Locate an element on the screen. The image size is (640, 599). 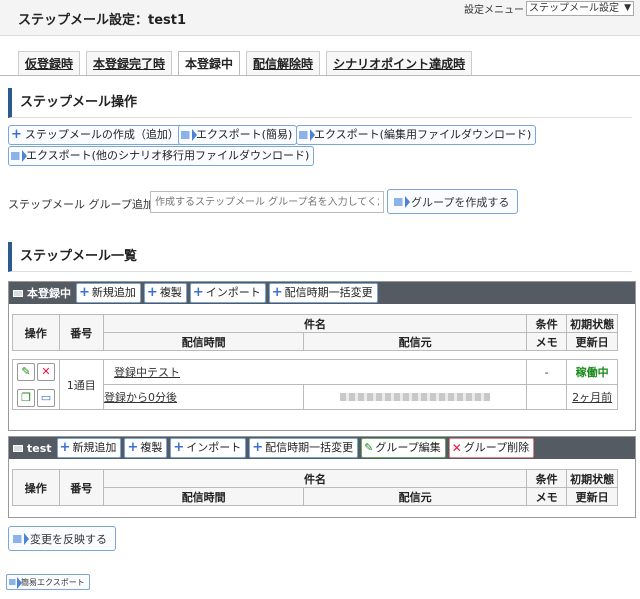
group1-header-table: 操作 番号 件名 条件 初期状態 配信時間 配信元 メモ 更新日 is located at coordinates (315, 332).